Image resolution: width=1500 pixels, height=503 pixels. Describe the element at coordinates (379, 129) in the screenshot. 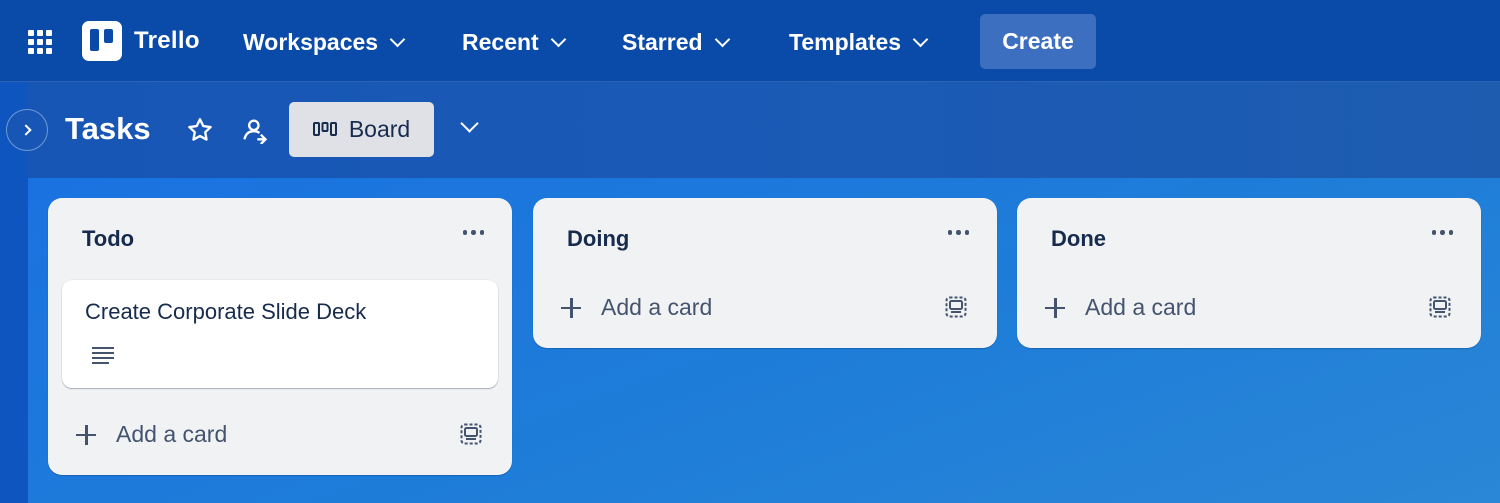

I see `board-view-label: Board` at that location.